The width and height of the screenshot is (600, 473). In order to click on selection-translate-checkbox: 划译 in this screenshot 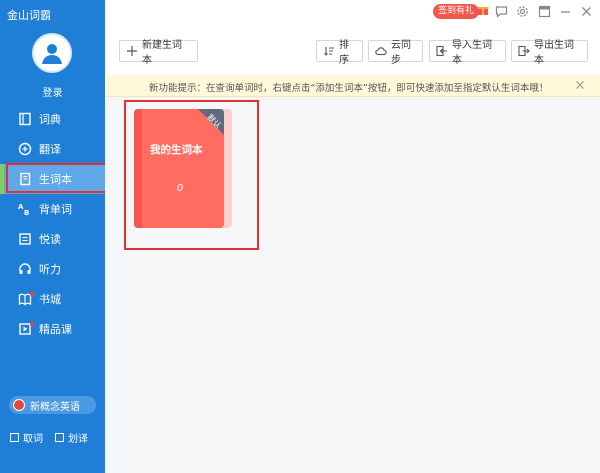, I will do `click(71, 437)`.